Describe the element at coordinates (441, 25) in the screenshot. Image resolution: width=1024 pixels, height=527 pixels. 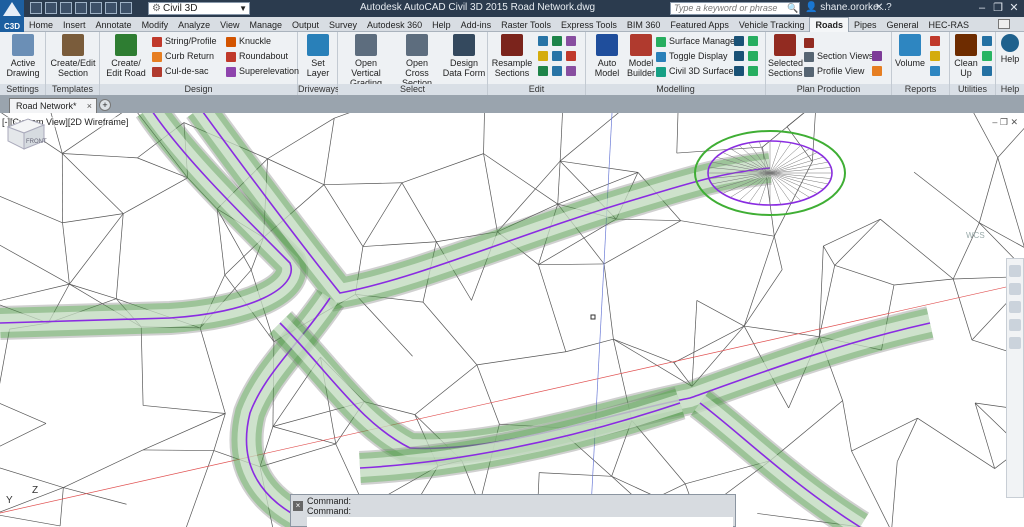
I see `tab-help: Help` at that location.